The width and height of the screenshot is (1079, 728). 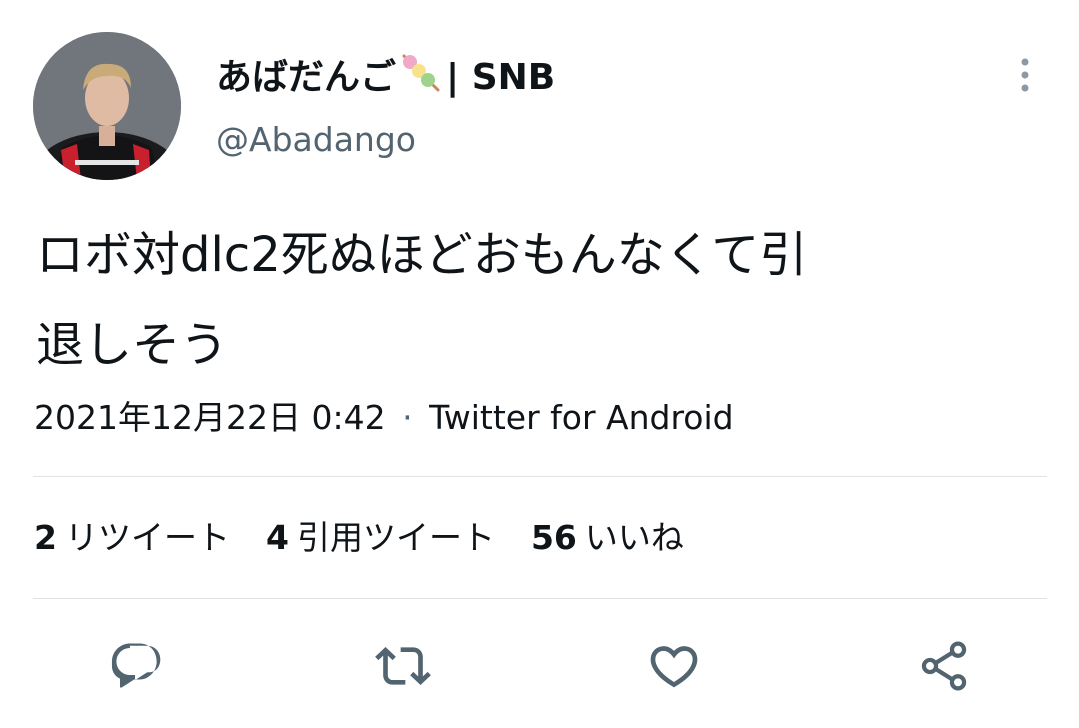 I want to click on quotes-label: 引用ツイート, so click(x=395, y=537).